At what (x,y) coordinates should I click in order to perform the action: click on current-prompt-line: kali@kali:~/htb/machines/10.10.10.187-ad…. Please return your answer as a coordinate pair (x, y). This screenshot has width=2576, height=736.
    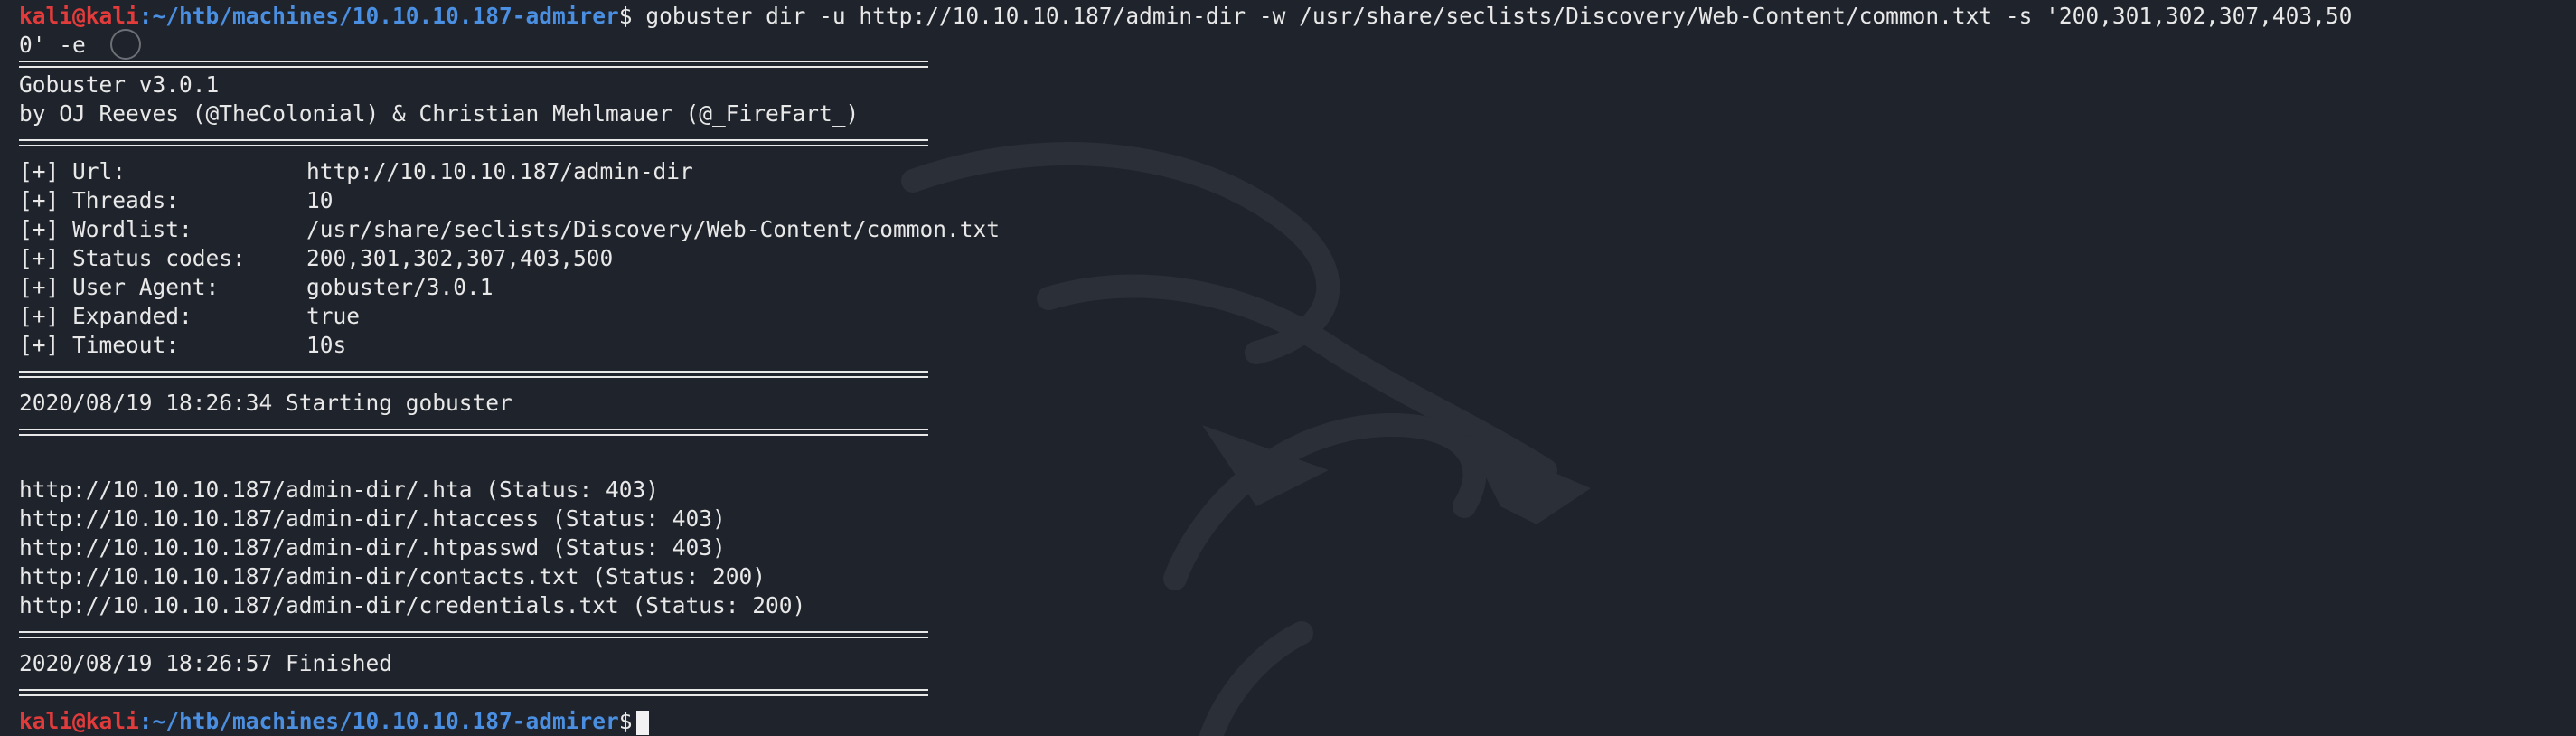
    Looking at the image, I should click on (1289, 721).